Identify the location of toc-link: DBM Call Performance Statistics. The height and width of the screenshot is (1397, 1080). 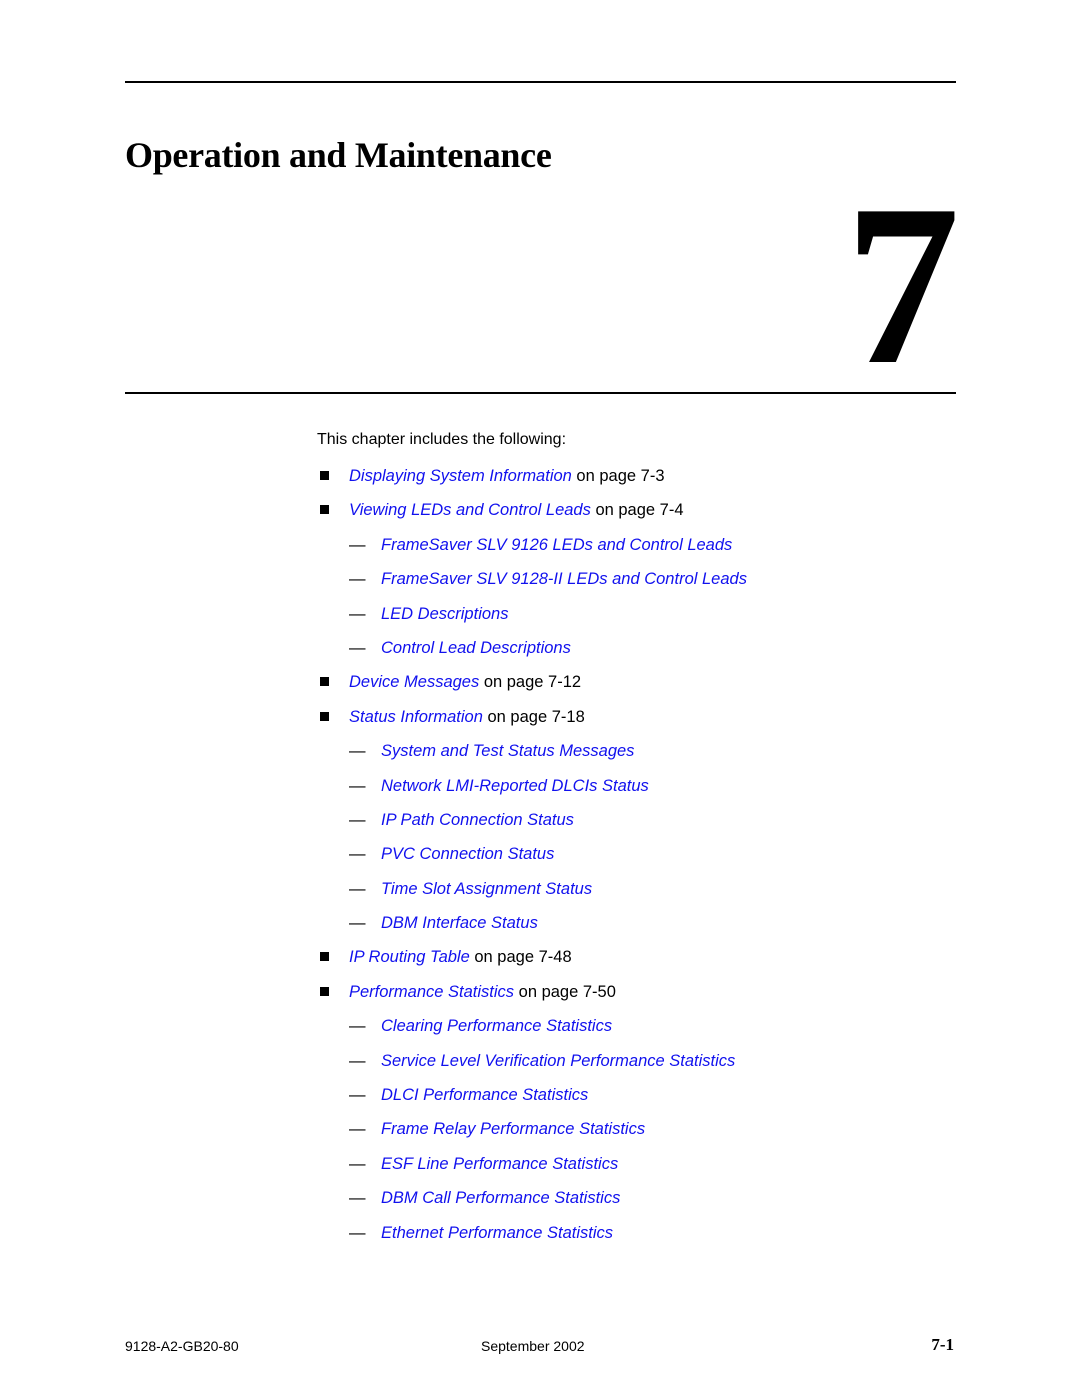
(500, 1198).